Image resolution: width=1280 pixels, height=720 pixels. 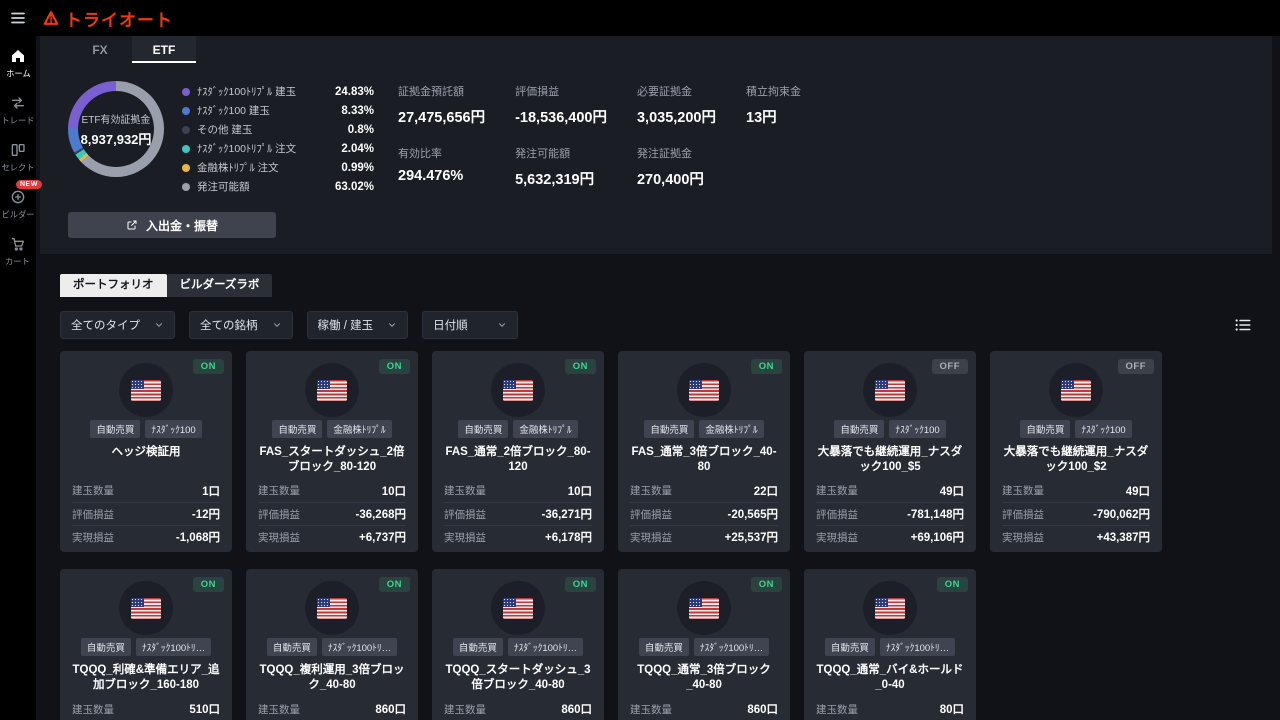 What do you see at coordinates (204, 710) in the screenshot?
I see `position-value: 510口` at bounding box center [204, 710].